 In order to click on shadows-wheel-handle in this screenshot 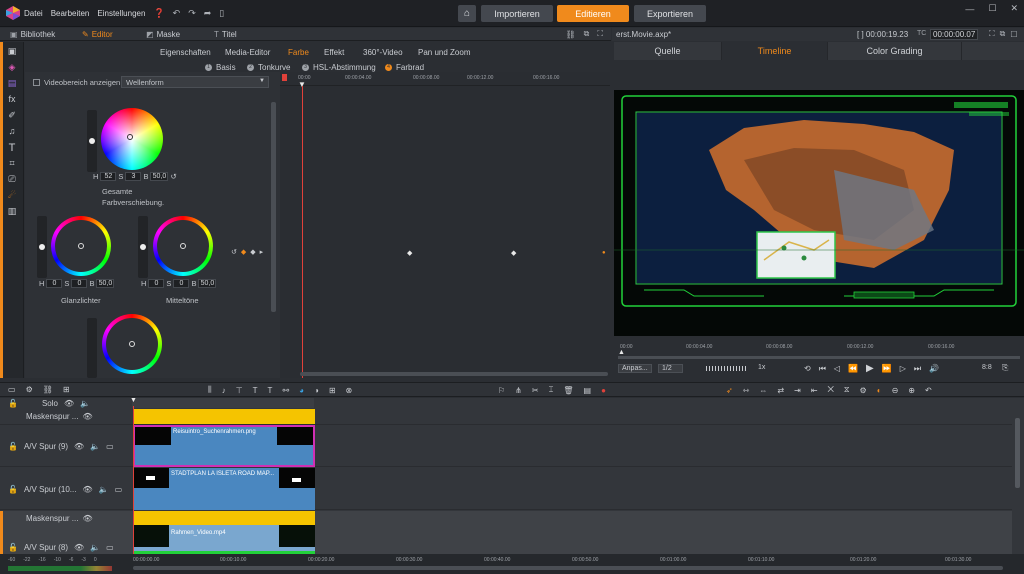, I will do `click(132, 344)`.